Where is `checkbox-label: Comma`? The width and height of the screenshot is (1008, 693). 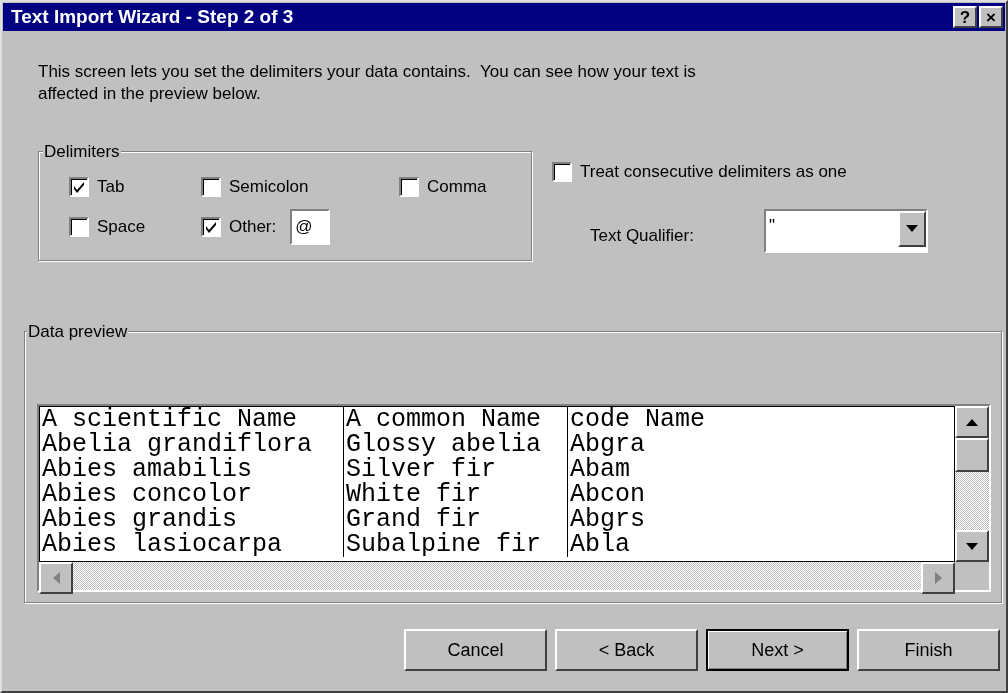 checkbox-label: Comma is located at coordinates (457, 187).